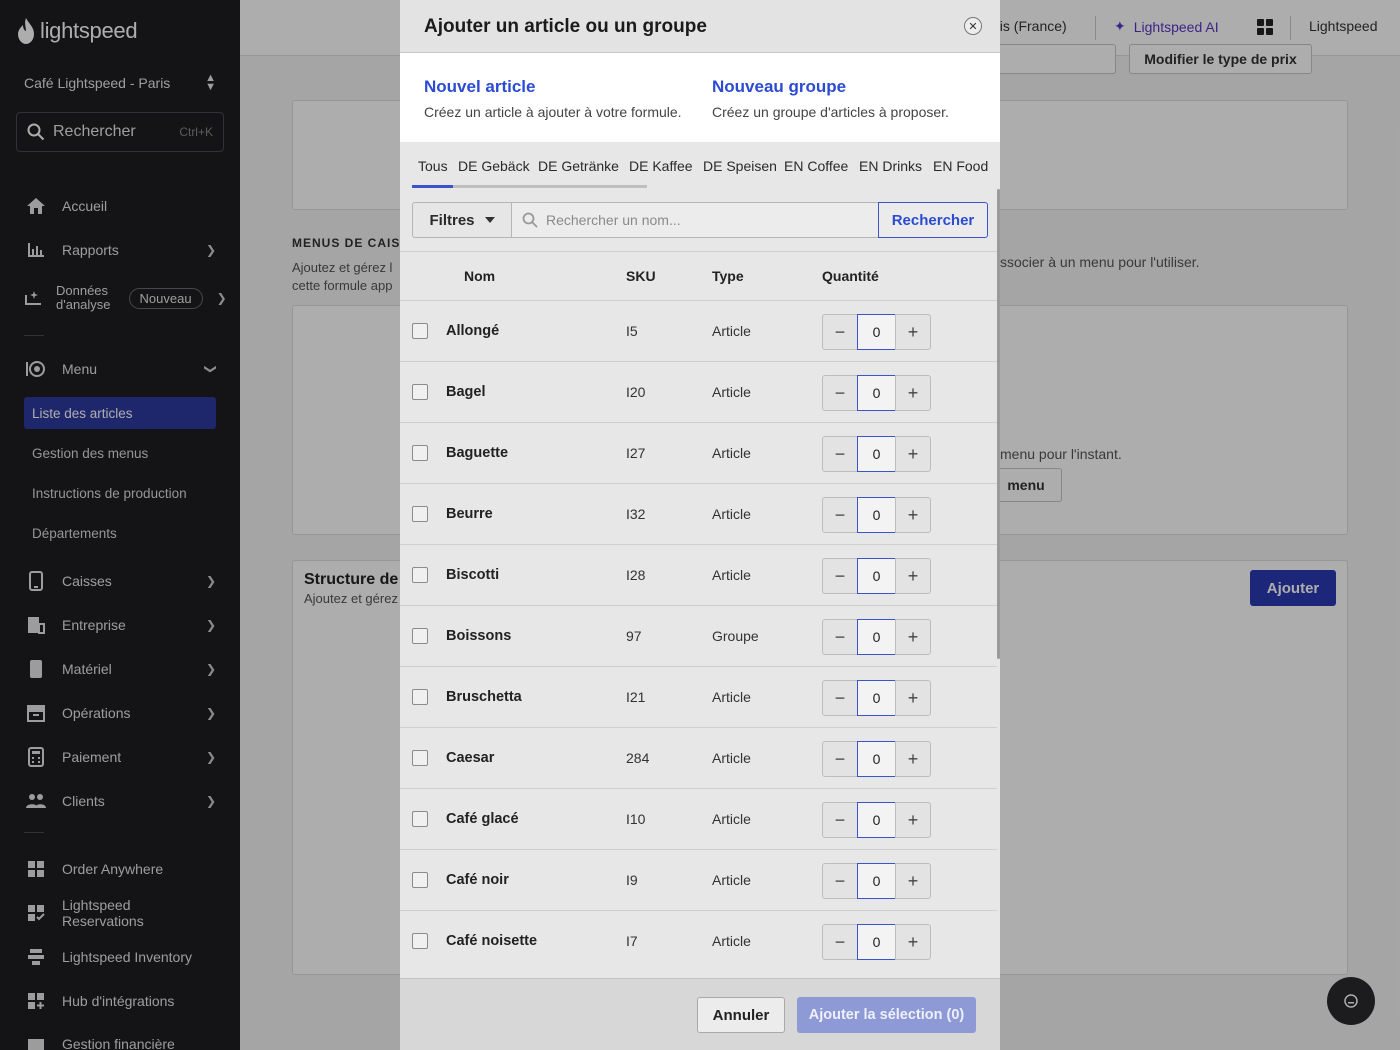 The width and height of the screenshot is (1400, 1050). I want to click on filters-dropdown: Filtres, so click(462, 220).